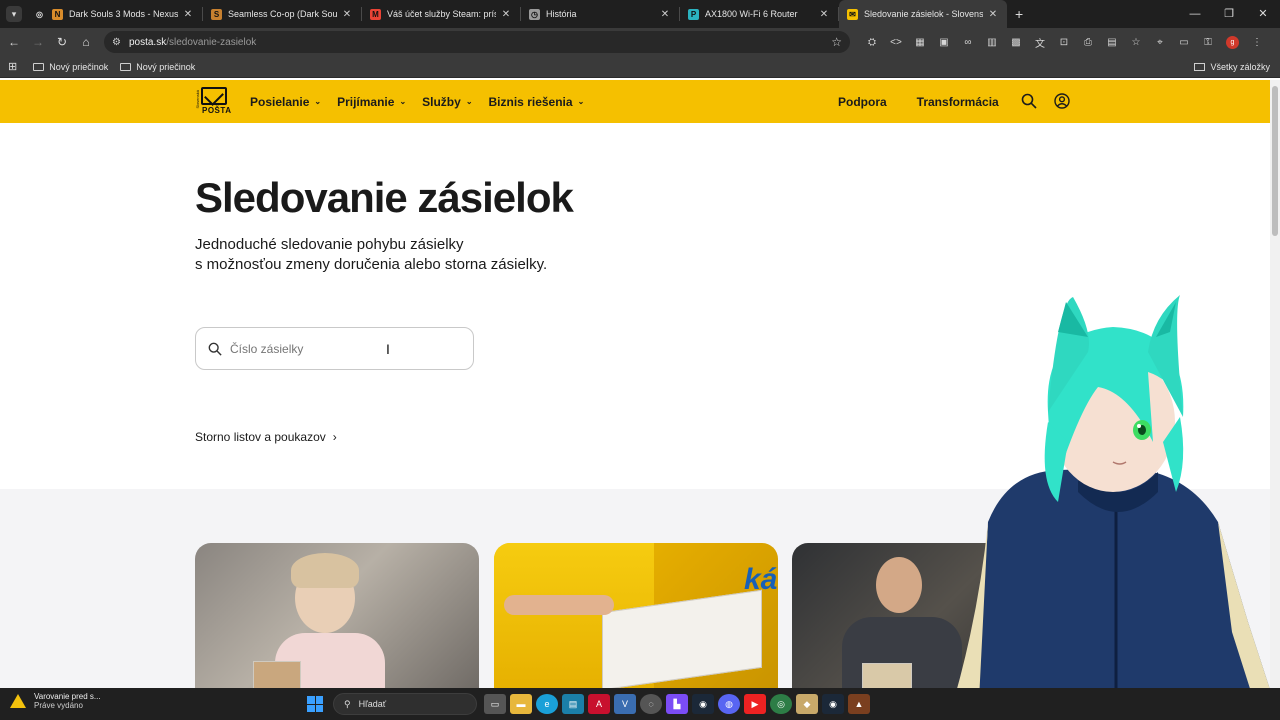 The height and width of the screenshot is (720, 1280). I want to click on nav-prijimanie: Prijímanie ⌄, so click(371, 102).